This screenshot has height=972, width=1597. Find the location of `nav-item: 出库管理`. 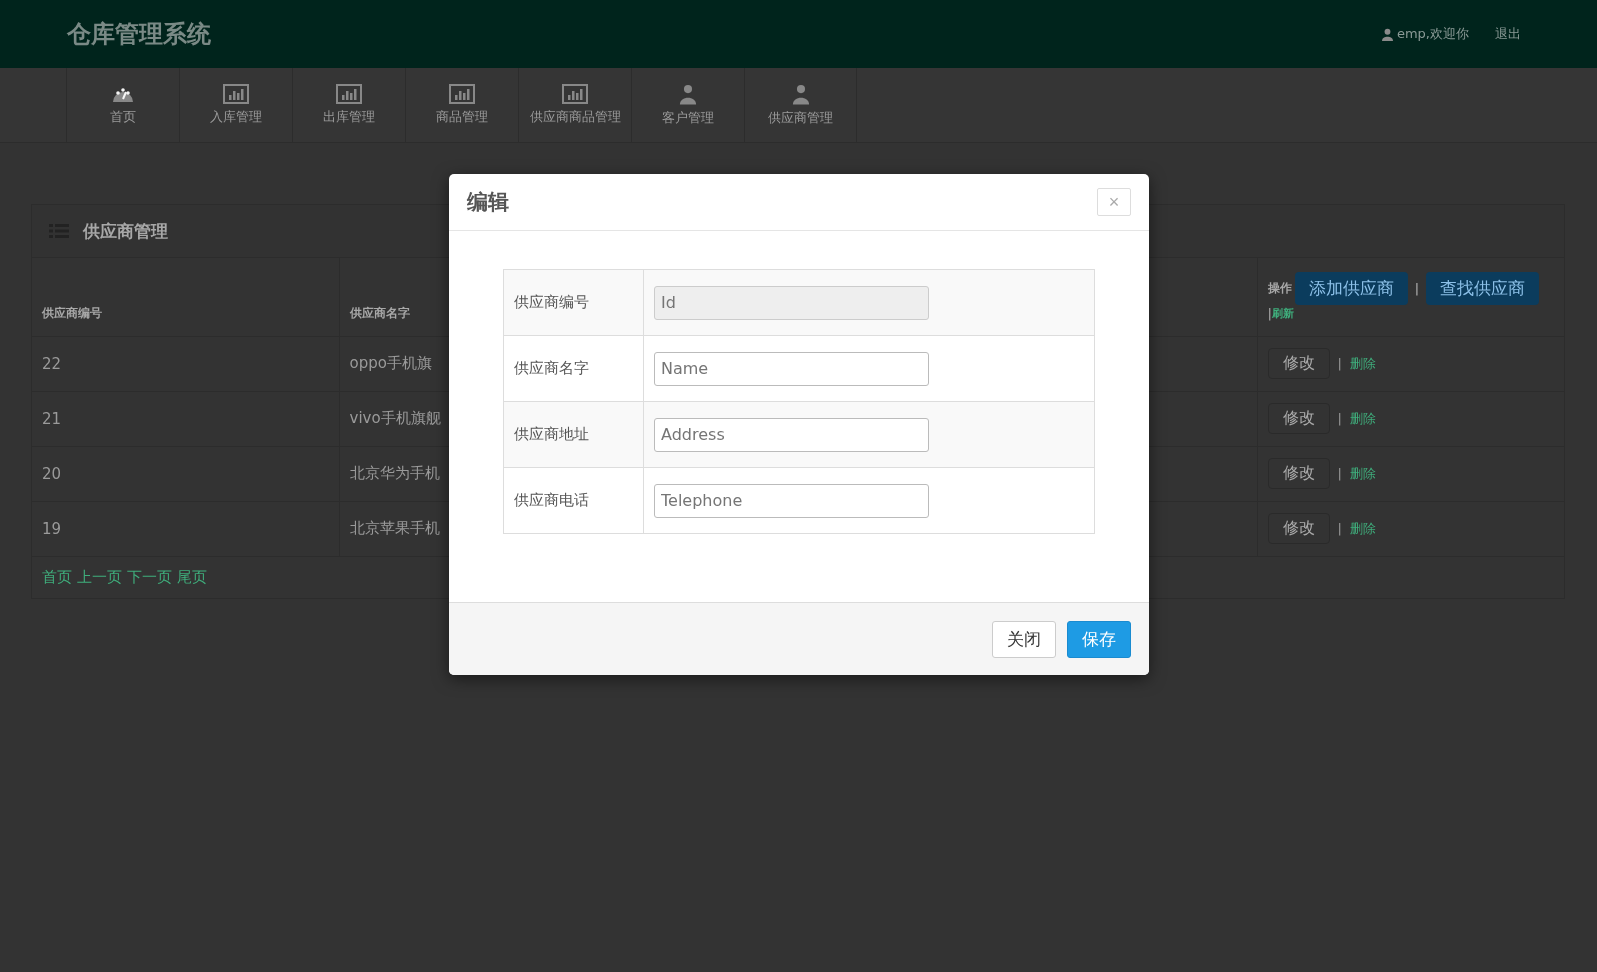

nav-item: 出库管理 is located at coordinates (348, 105).